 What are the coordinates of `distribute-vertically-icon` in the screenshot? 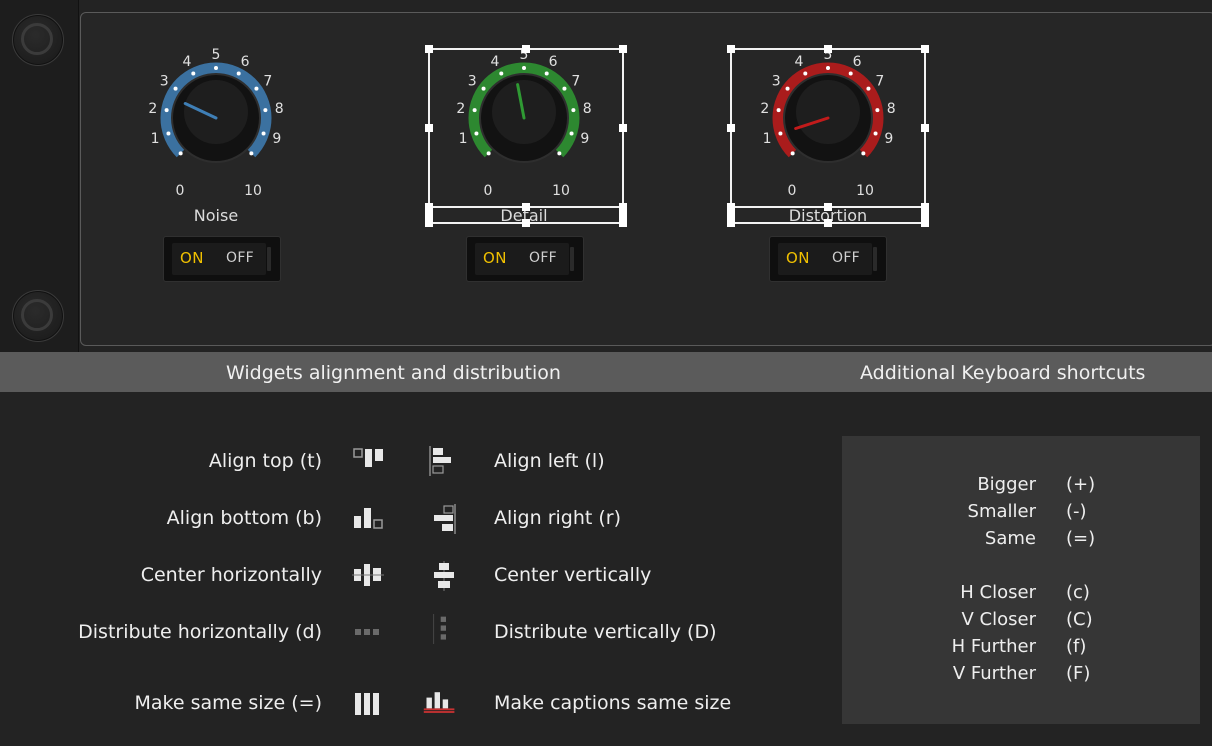 It's located at (446, 629).